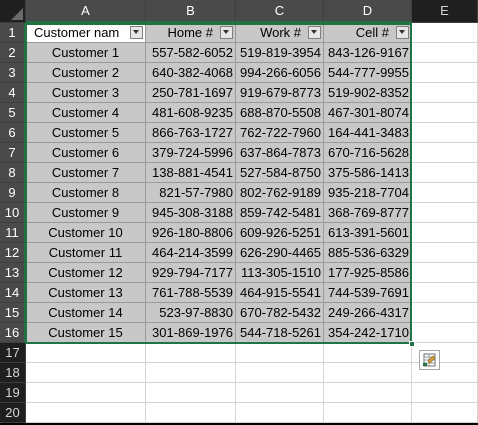 This screenshot has width=478, height=425. What do you see at coordinates (445, 413) in the screenshot?
I see `cell-e20` at bounding box center [445, 413].